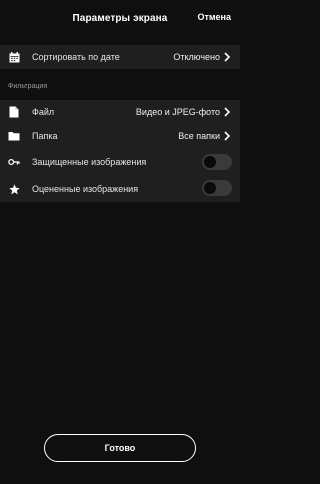 The image size is (320, 484). Describe the element at coordinates (45, 136) in the screenshot. I see `folder-filter-label: Папка` at that location.